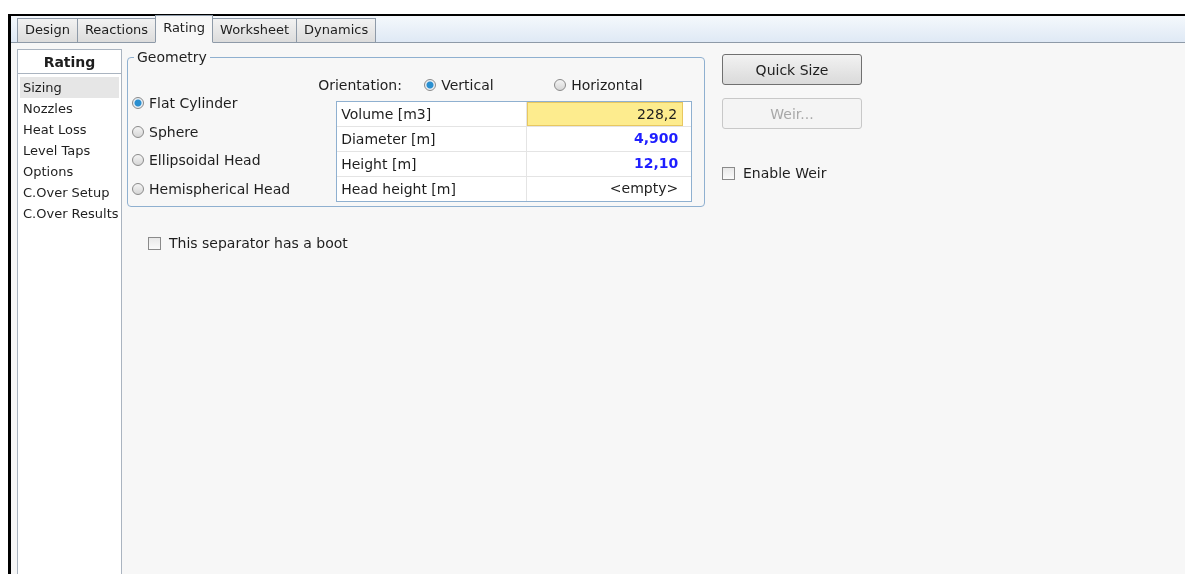 The height and width of the screenshot is (574, 1185). Describe the element at coordinates (336, 30) in the screenshot. I see `tab: Dynamics` at that location.